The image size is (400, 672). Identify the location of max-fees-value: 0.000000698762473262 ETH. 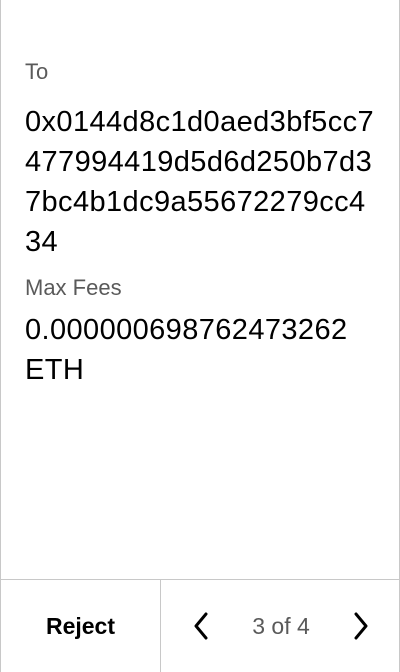
(186, 350).